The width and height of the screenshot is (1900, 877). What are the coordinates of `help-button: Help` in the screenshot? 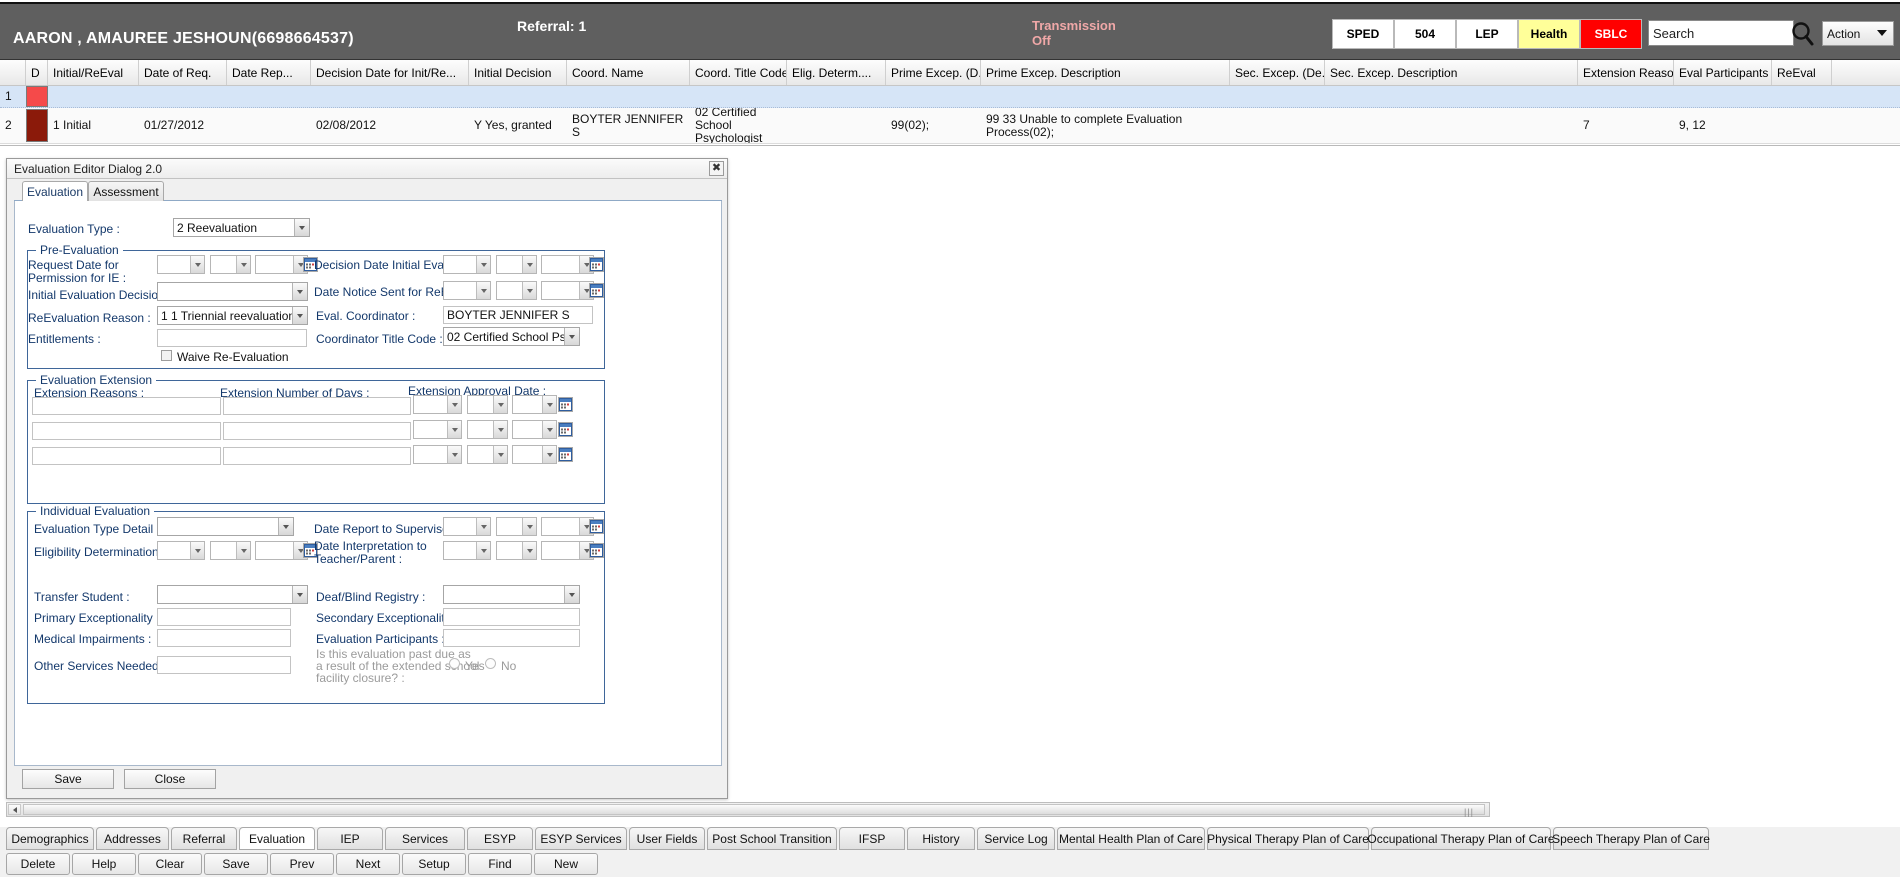 It's located at (104, 864).